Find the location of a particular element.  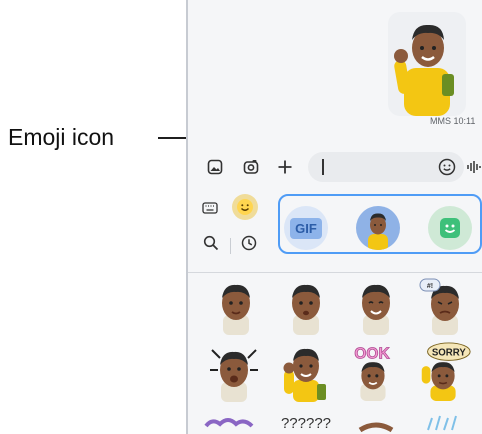

tab-divider is located at coordinates (230, 246).